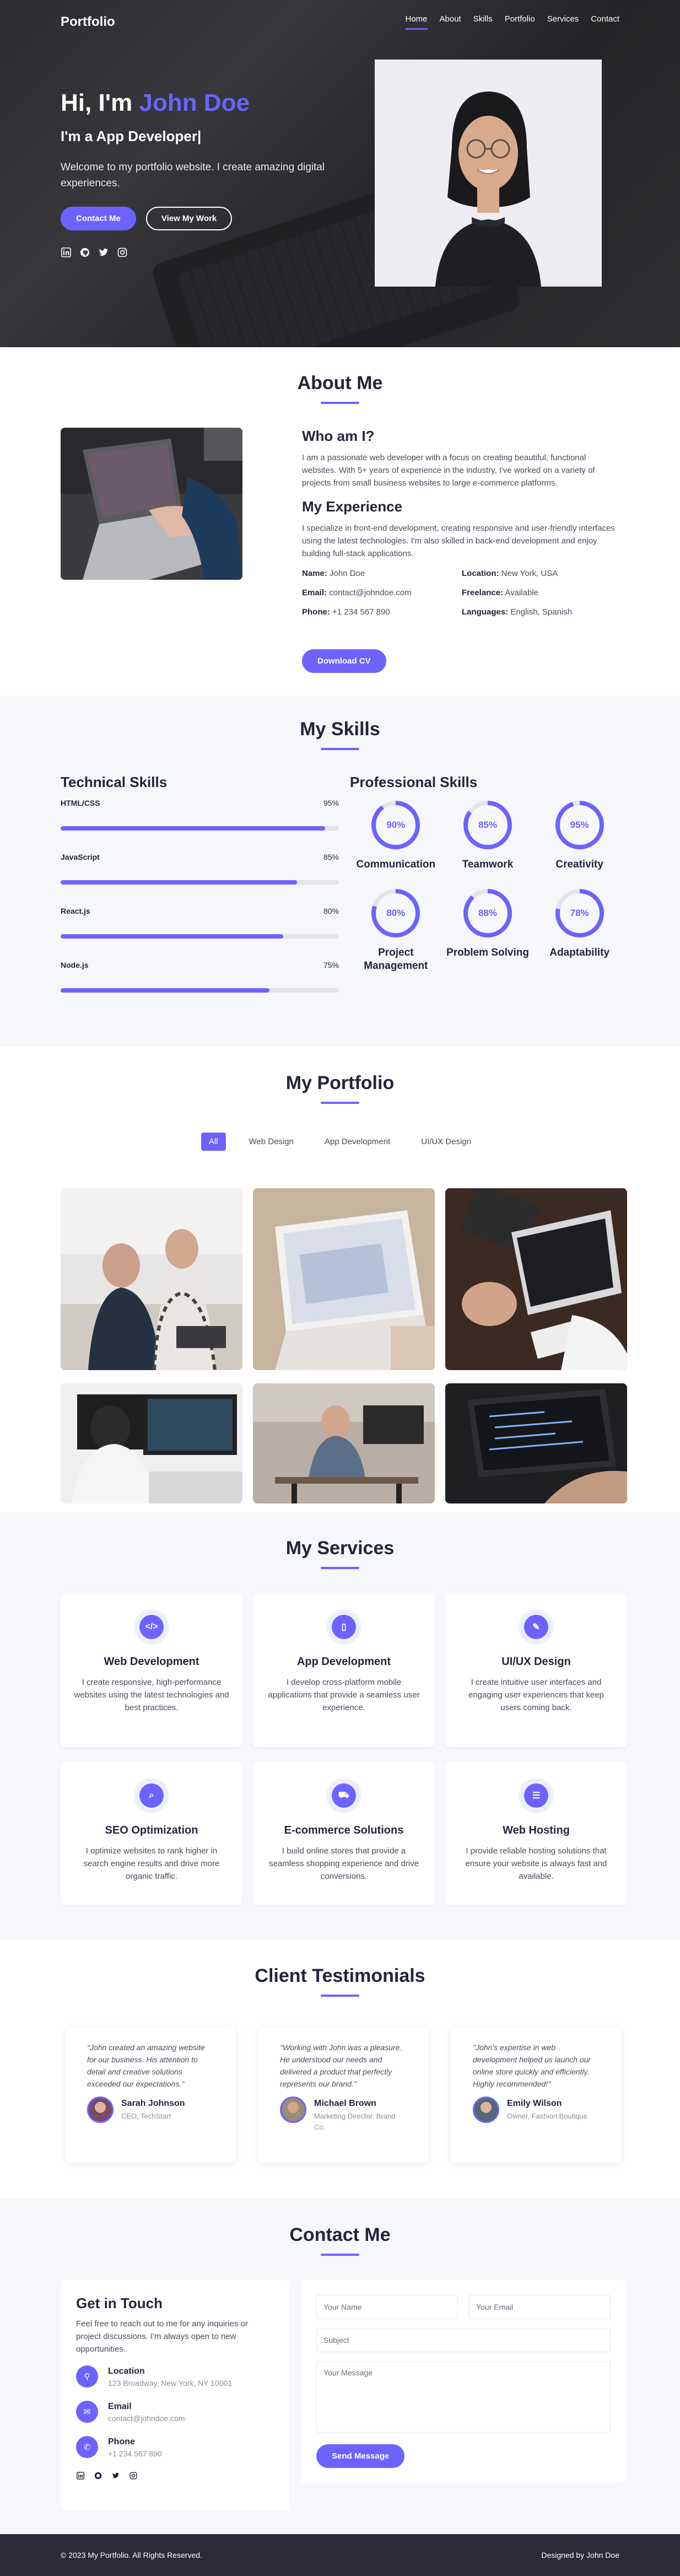 The image size is (680, 2576). I want to click on skill-bar-fill, so click(172, 937).